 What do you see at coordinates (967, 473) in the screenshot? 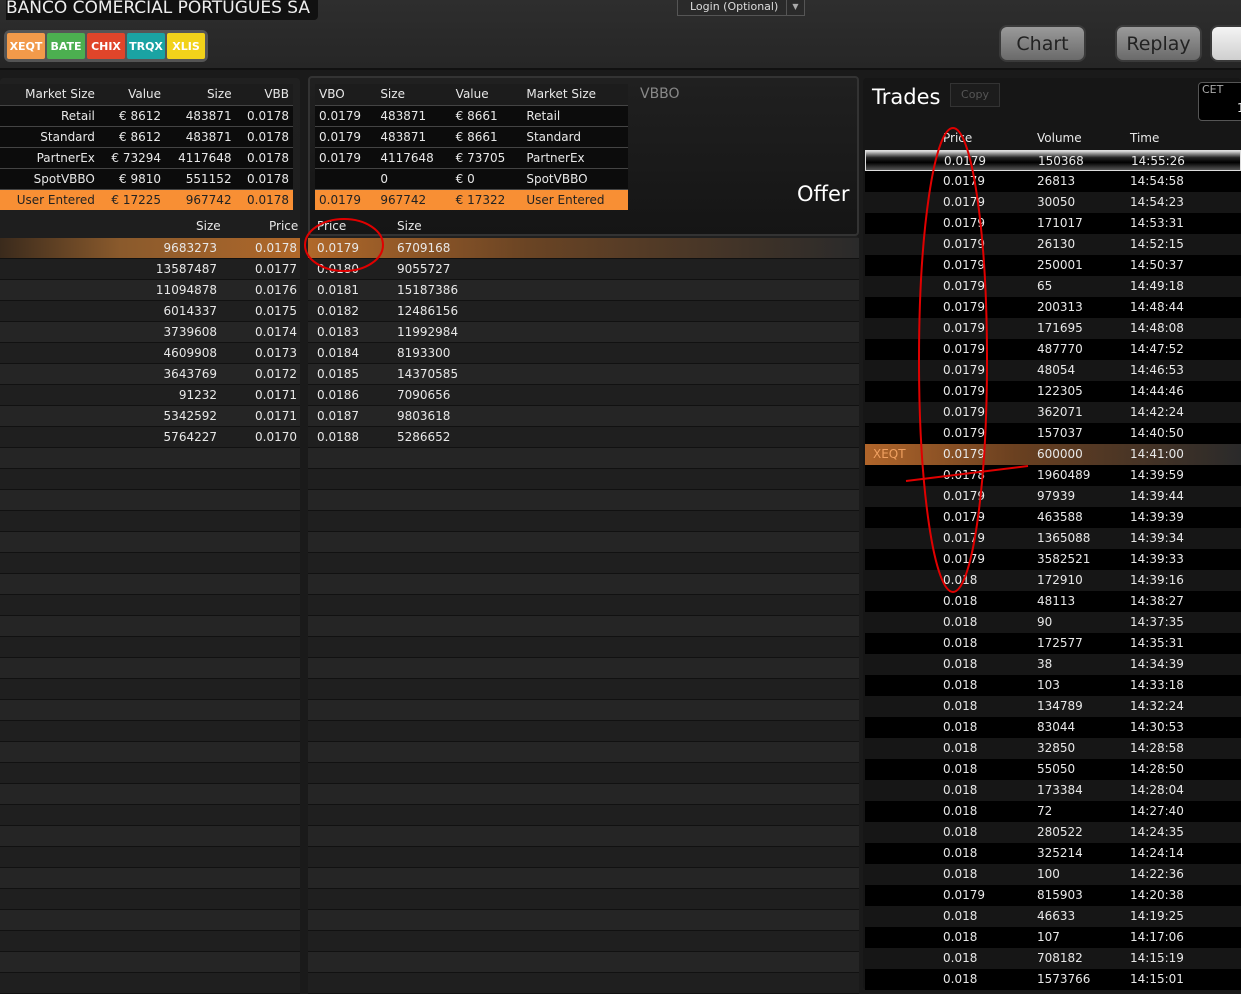
I see `annotation-line` at bounding box center [967, 473].